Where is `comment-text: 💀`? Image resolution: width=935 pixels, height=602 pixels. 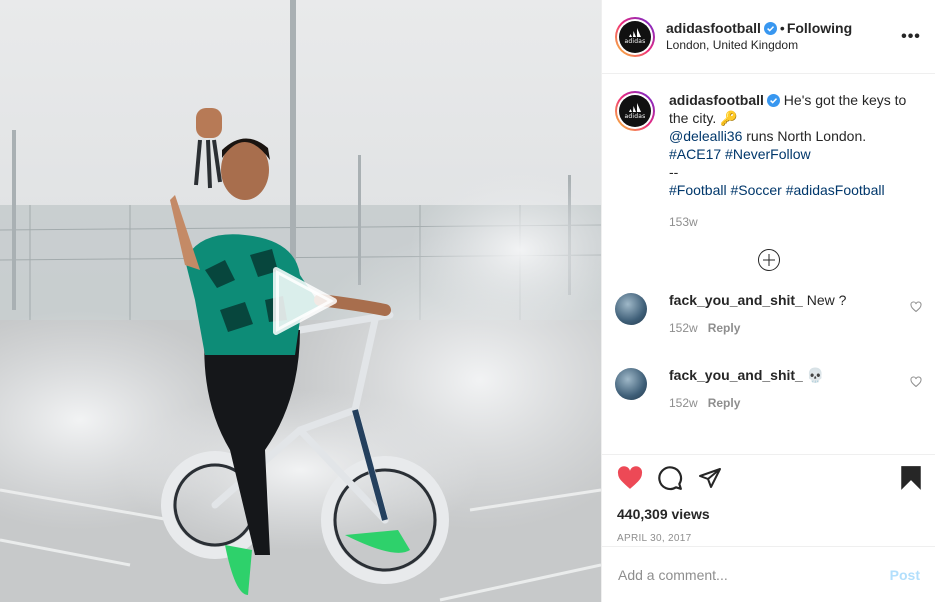
comment-text: 💀 is located at coordinates (815, 375).